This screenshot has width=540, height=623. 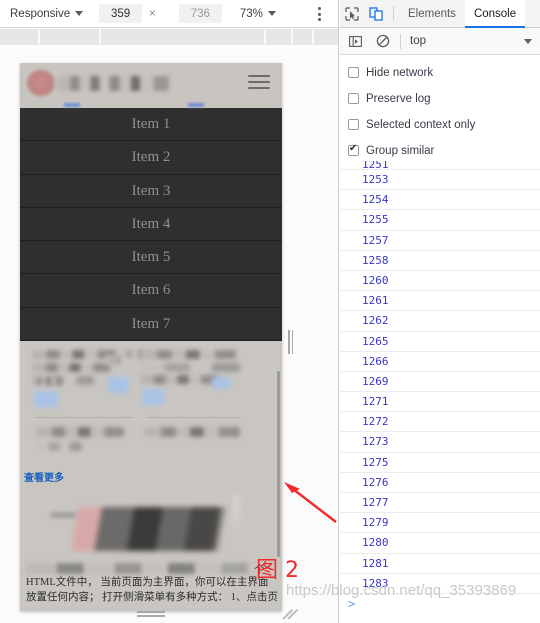 I want to click on log-row: 1266, so click(x=440, y=362).